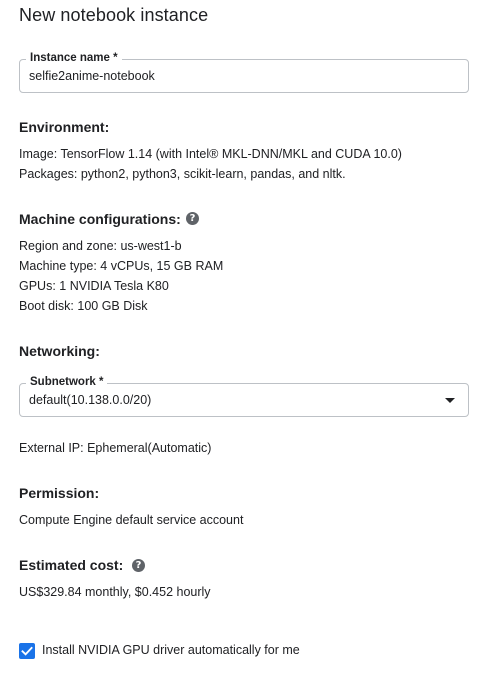 This screenshot has width=488, height=679. What do you see at coordinates (83, 306) in the screenshot?
I see `machine-boot-disk: Boot disk: 100 GB Disk` at bounding box center [83, 306].